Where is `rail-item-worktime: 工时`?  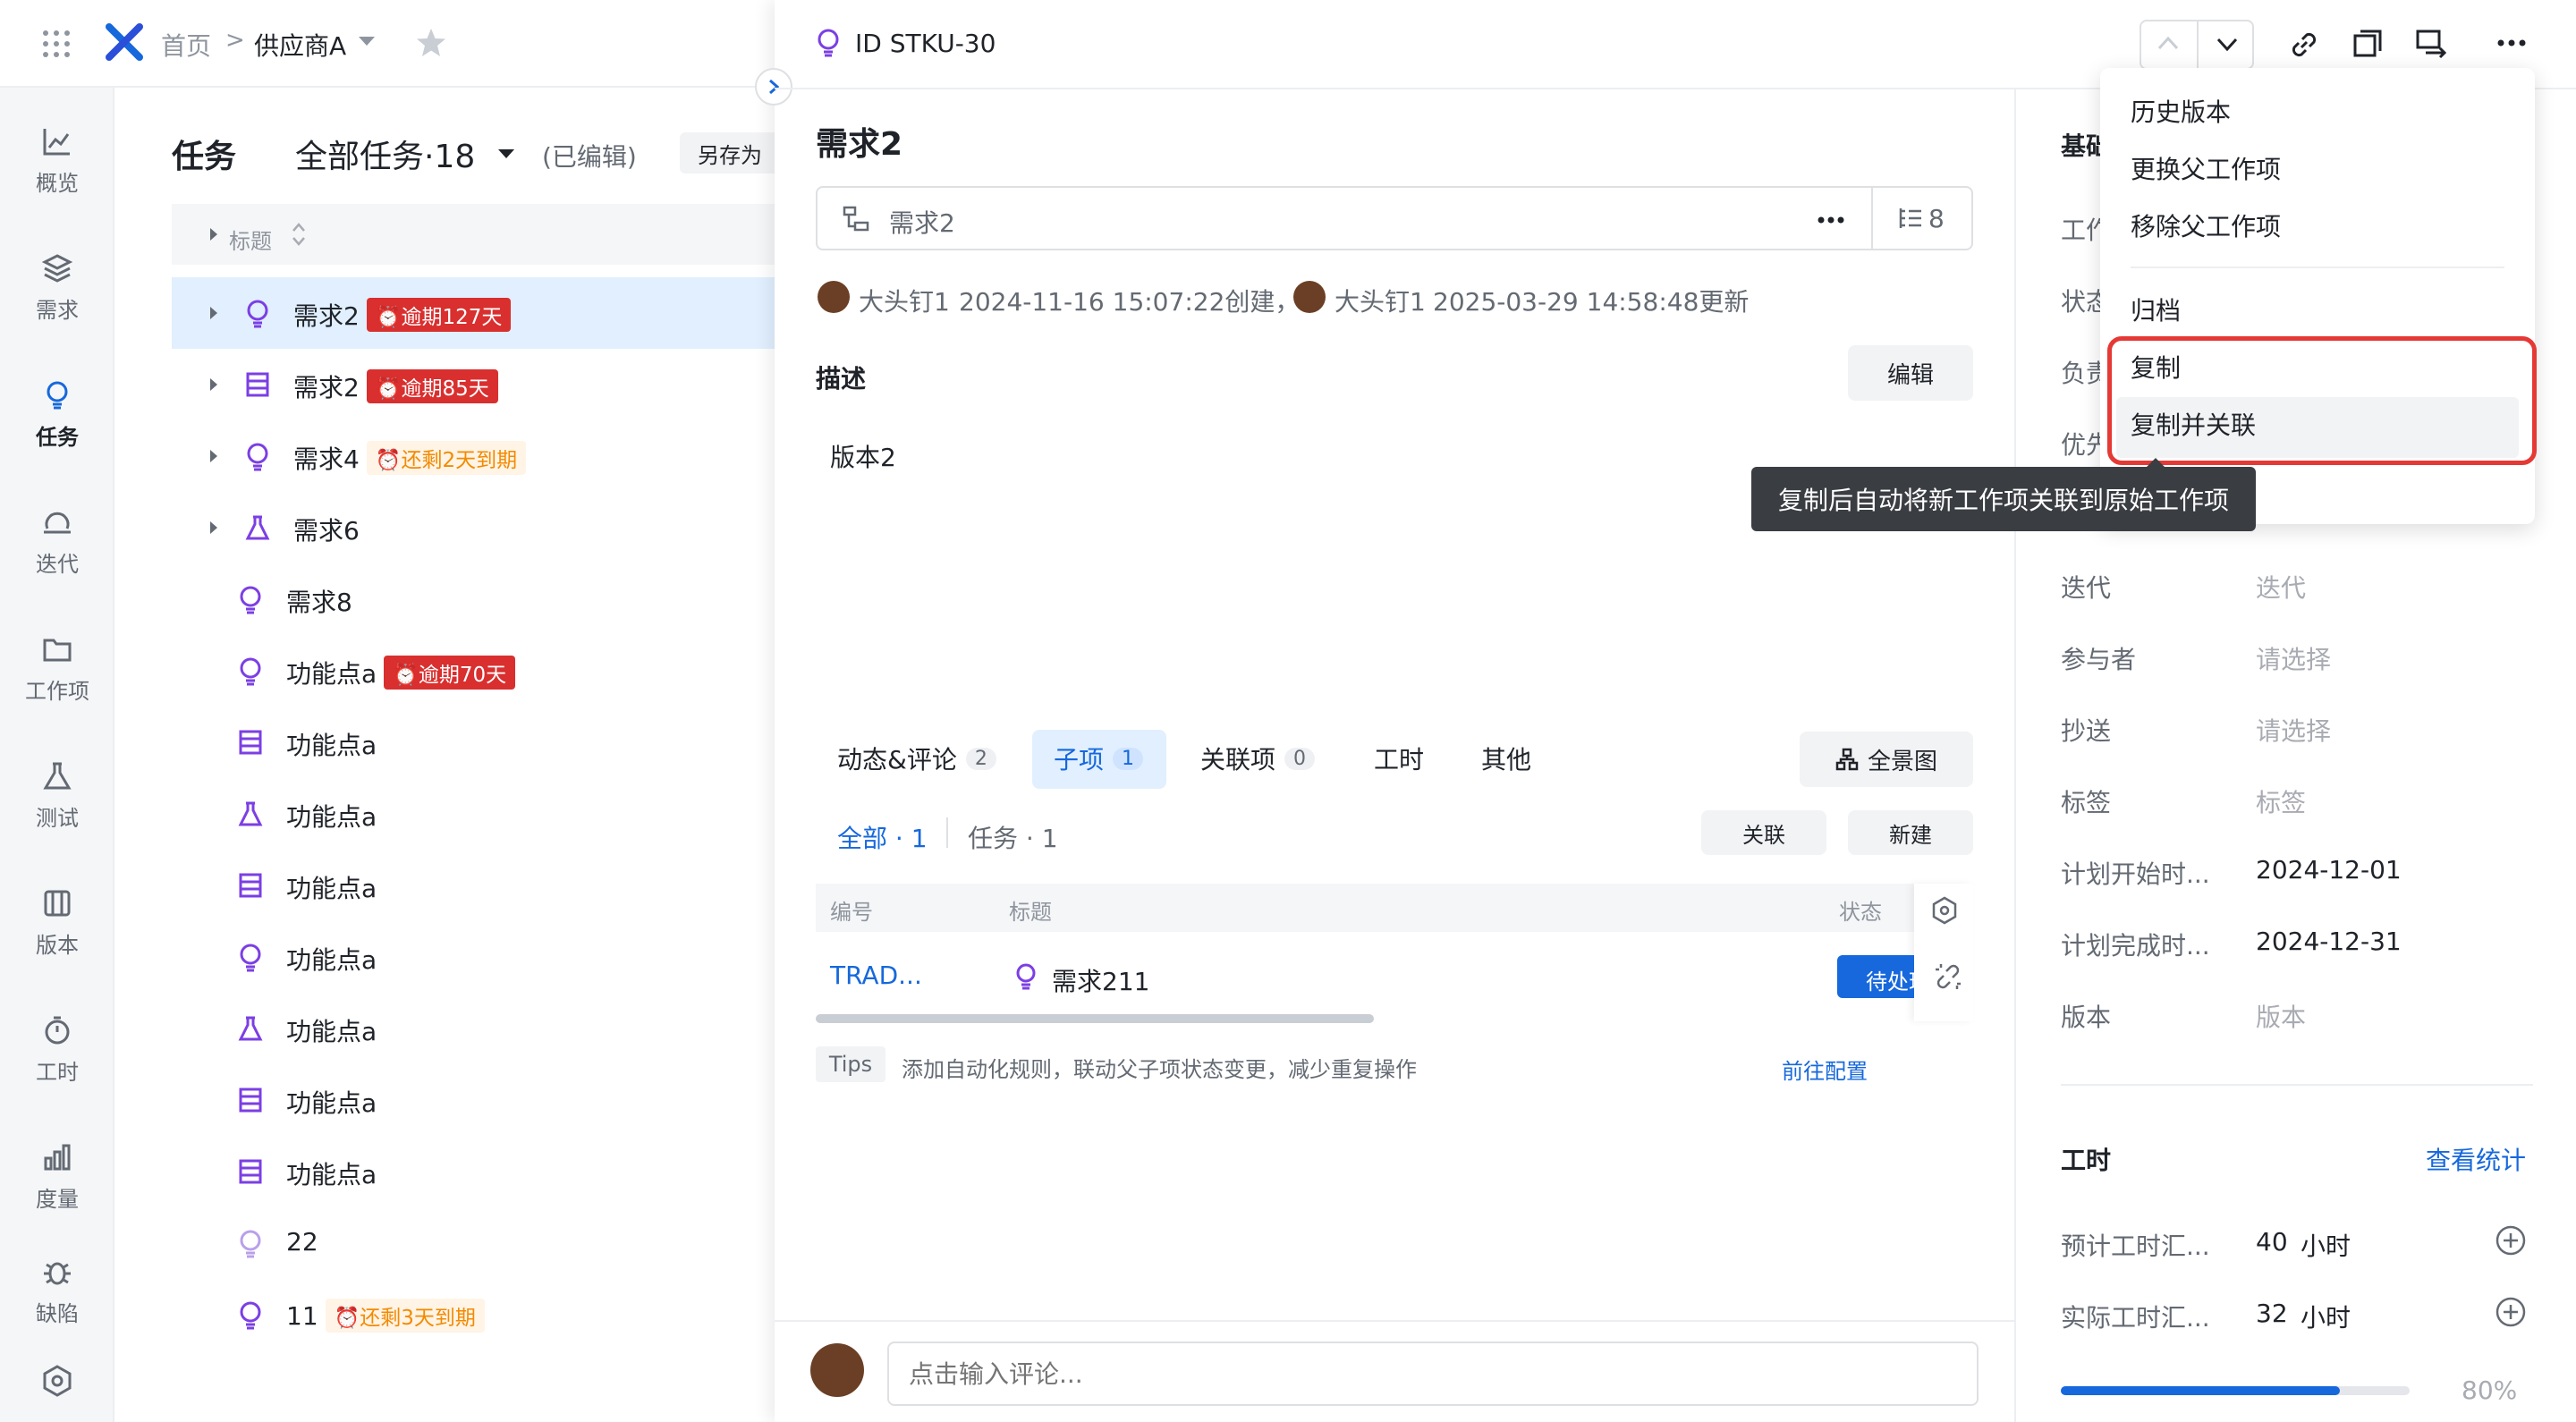 rail-item-worktime: 工时 is located at coordinates (57, 1050).